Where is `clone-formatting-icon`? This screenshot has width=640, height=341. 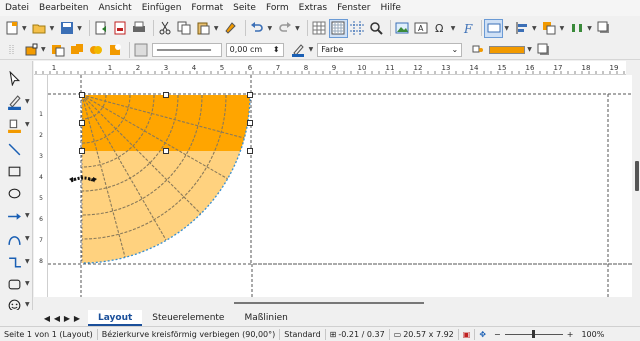
clone-formatting-icon is located at coordinates (231, 28).